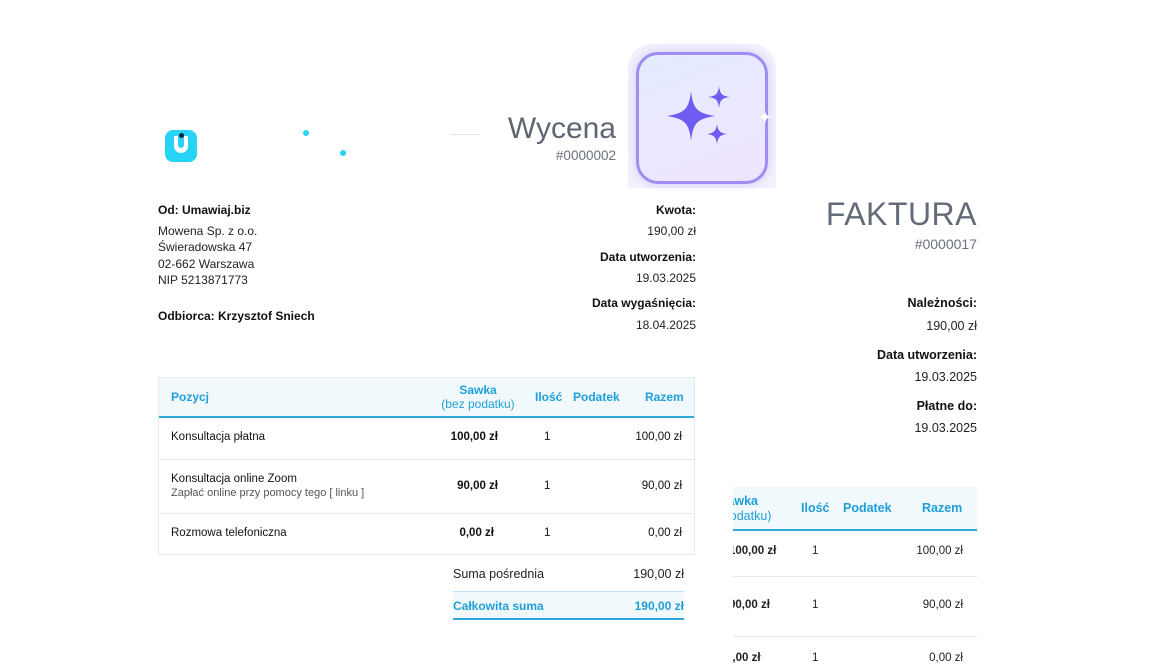  I want to click on faktura-table-header: Sawka (bez podatku) Ilość Podatek Razem, so click(855, 509).